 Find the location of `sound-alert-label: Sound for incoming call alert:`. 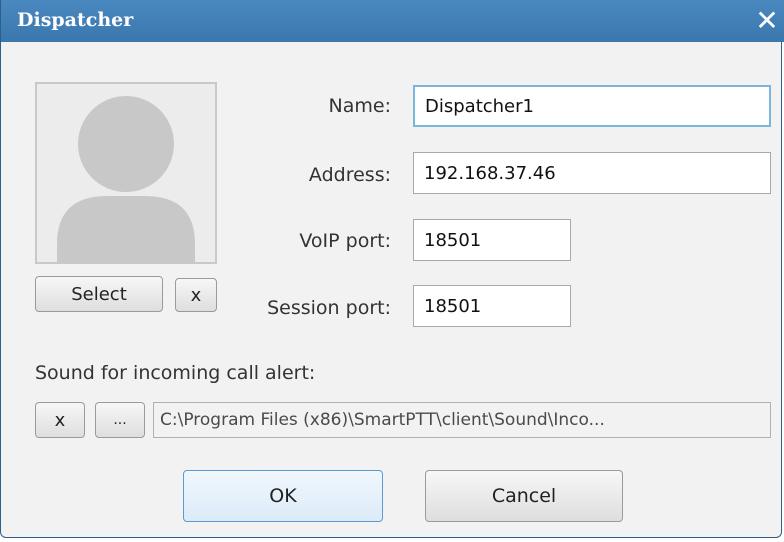

sound-alert-label: Sound for incoming call alert: is located at coordinates (175, 373).